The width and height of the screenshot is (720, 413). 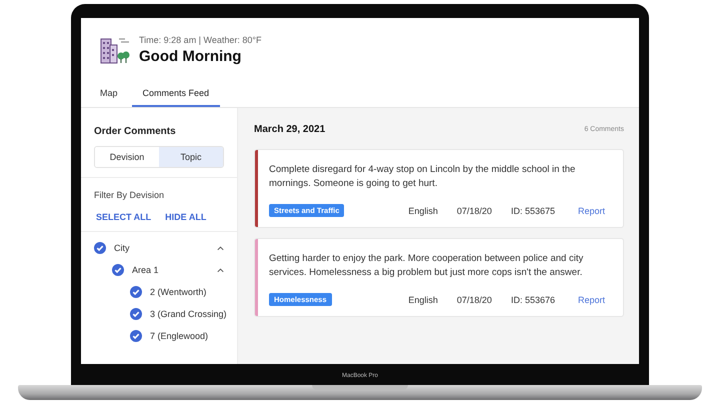 I want to click on comment-id: ID: 553675, so click(x=532, y=211).